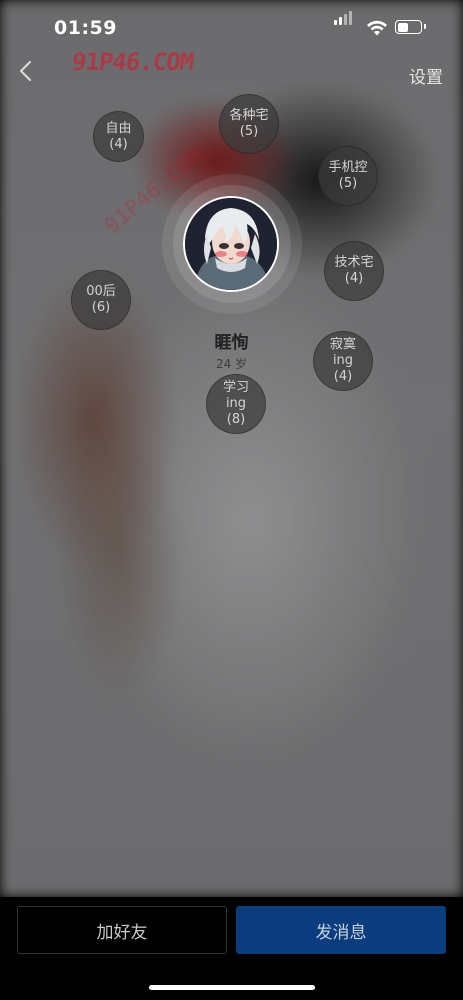  I want to click on tag-label: 各种宅, so click(249, 115).